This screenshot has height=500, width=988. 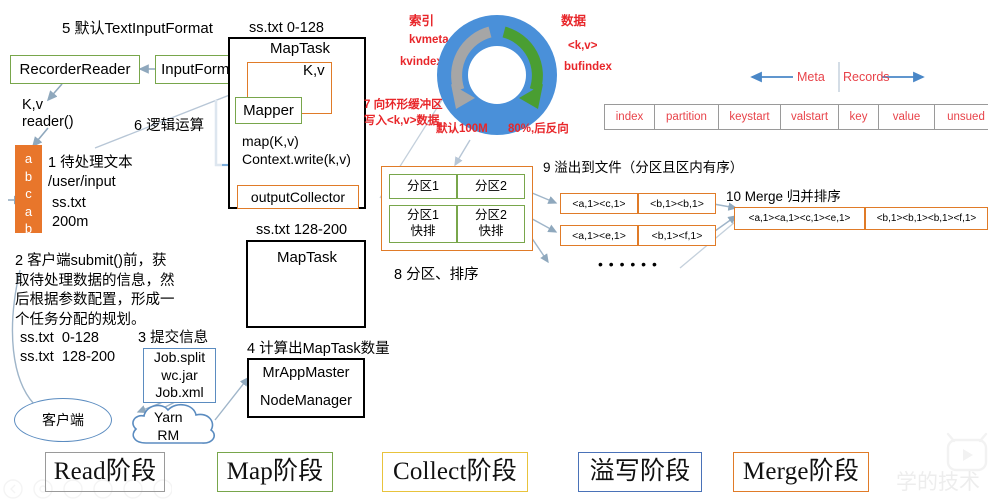 What do you see at coordinates (403, 113) in the screenshot?
I see `step7-label: 7 向环形缓冲区 写入<k,v>数据` at bounding box center [403, 113].